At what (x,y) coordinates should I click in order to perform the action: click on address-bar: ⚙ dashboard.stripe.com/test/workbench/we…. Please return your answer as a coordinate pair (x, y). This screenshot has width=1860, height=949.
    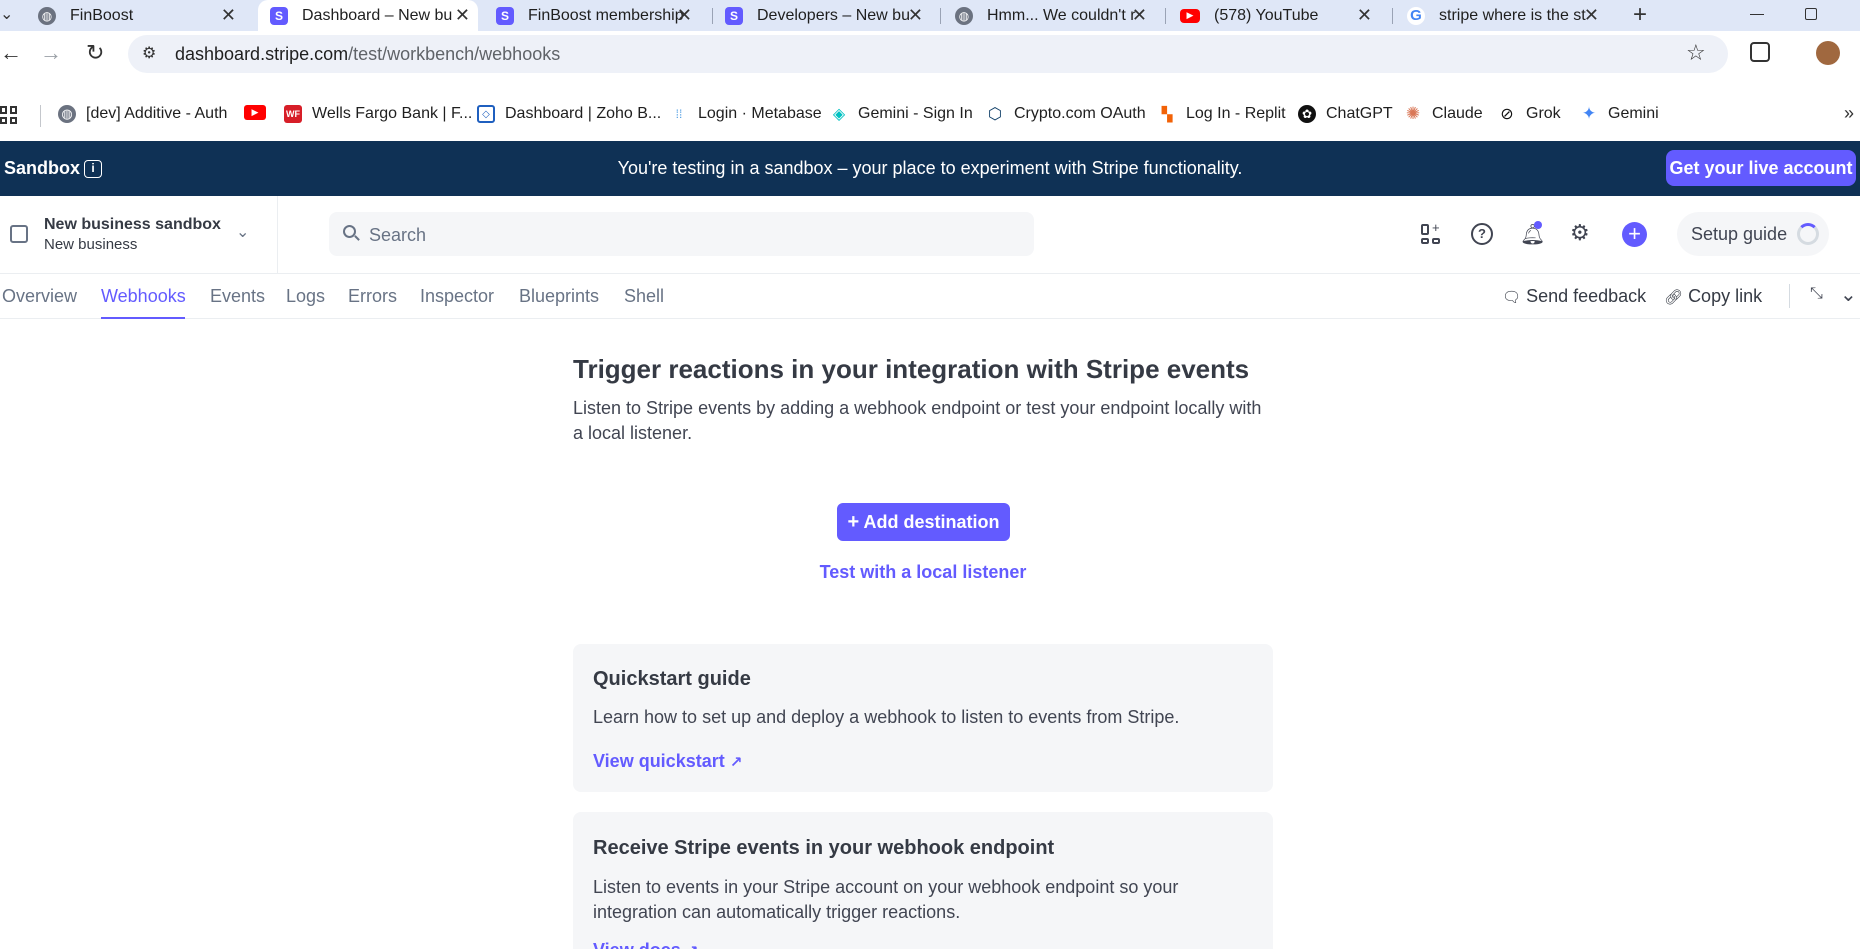
    Looking at the image, I should click on (928, 54).